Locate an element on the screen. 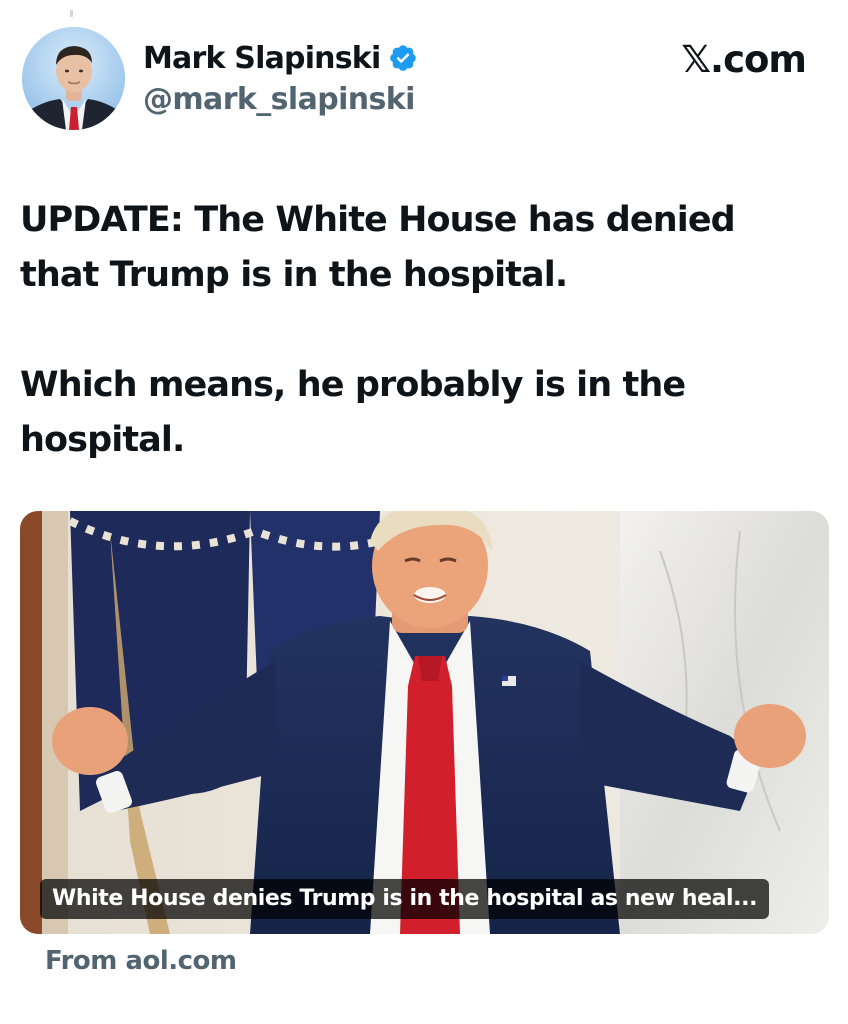 The image size is (848, 1024). link-card-source: From aol.com is located at coordinates (141, 961).